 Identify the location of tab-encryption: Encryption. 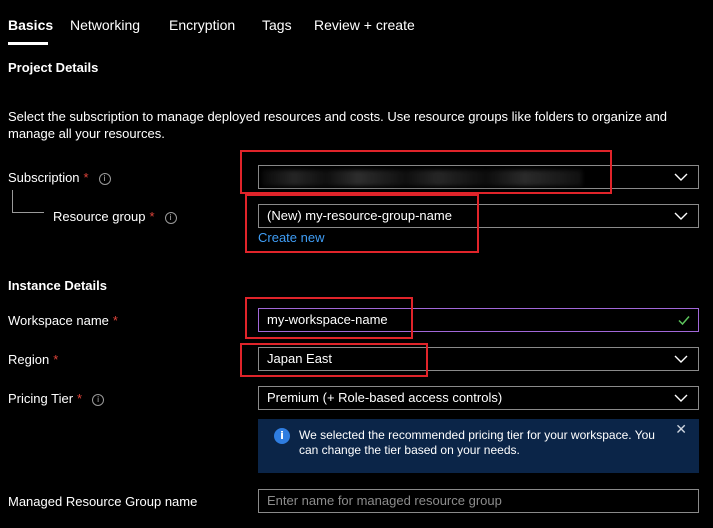
(202, 25).